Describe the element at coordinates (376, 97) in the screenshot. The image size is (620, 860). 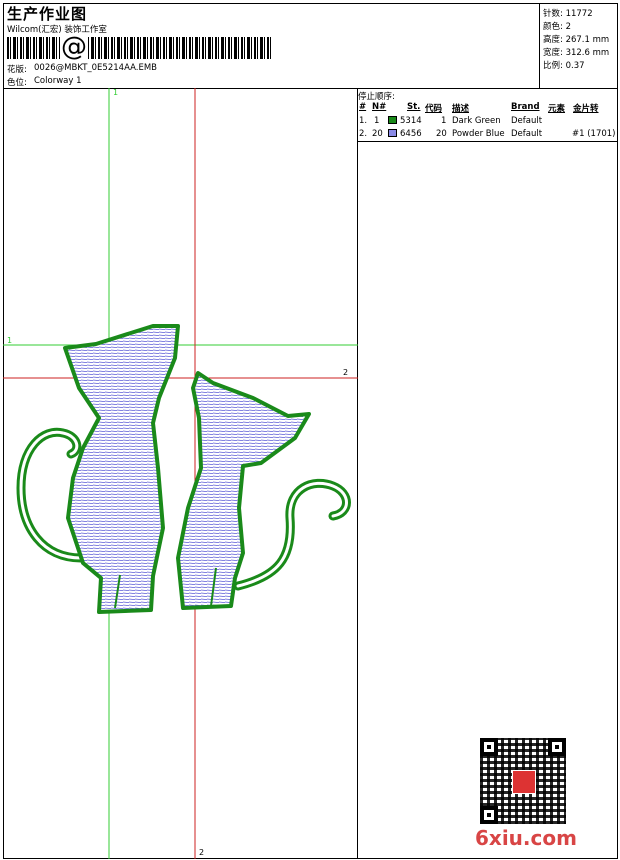
I see `stop-sequence-title: 停止顺序:` at that location.